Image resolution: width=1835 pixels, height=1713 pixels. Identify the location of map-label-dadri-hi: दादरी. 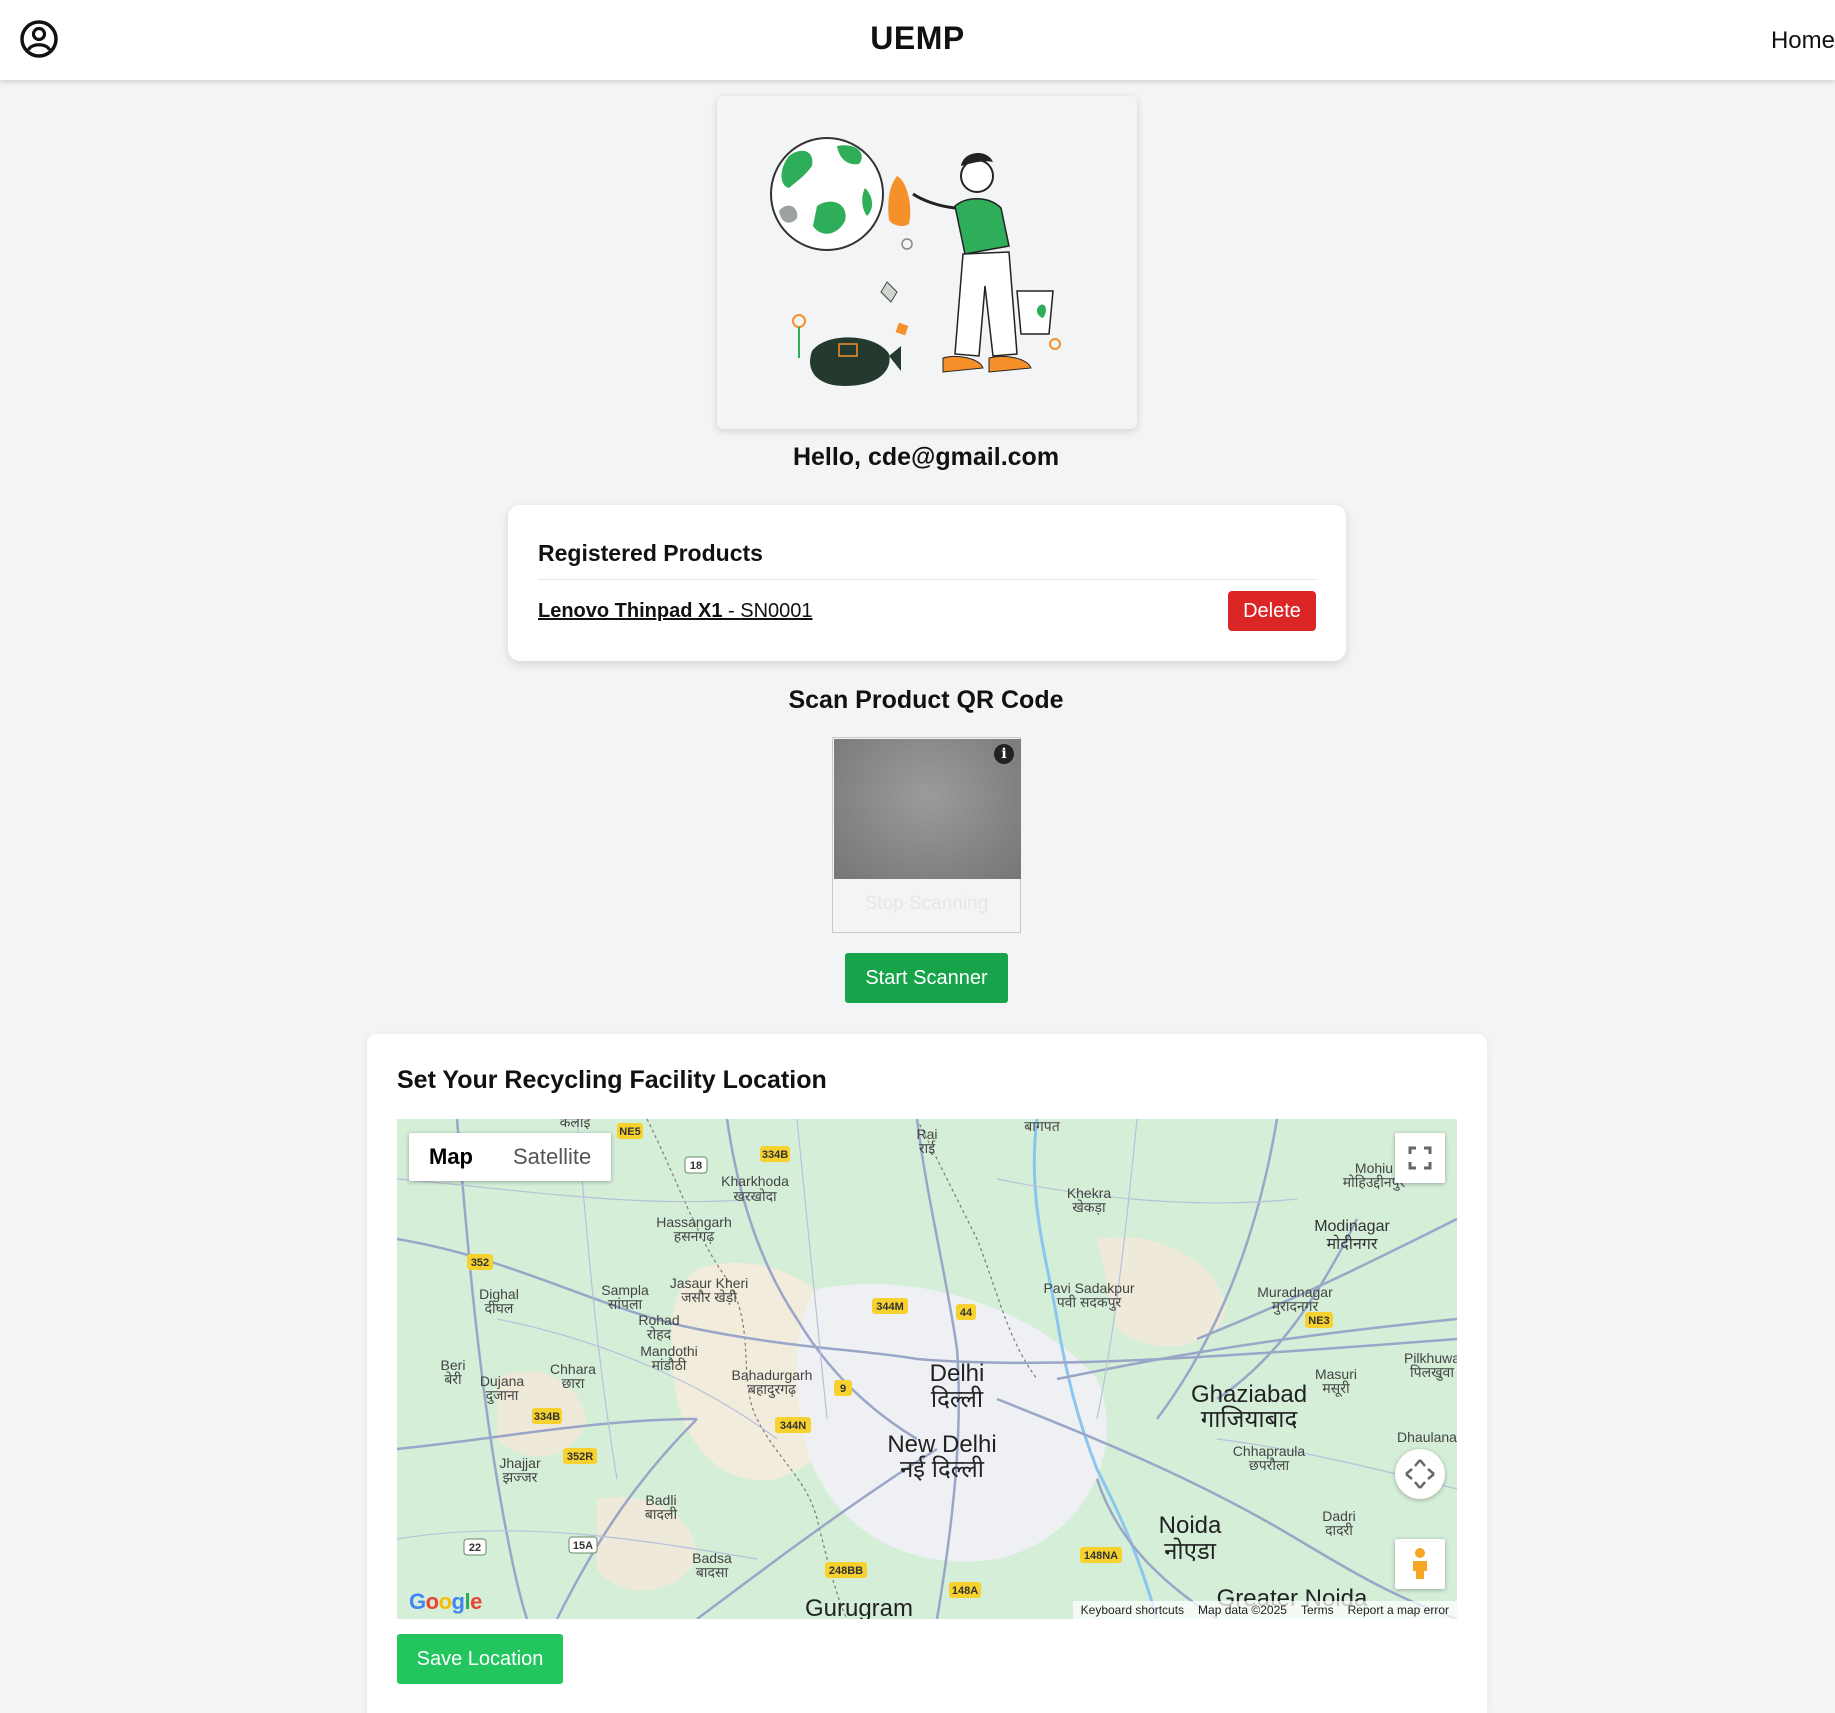
(1339, 1530).